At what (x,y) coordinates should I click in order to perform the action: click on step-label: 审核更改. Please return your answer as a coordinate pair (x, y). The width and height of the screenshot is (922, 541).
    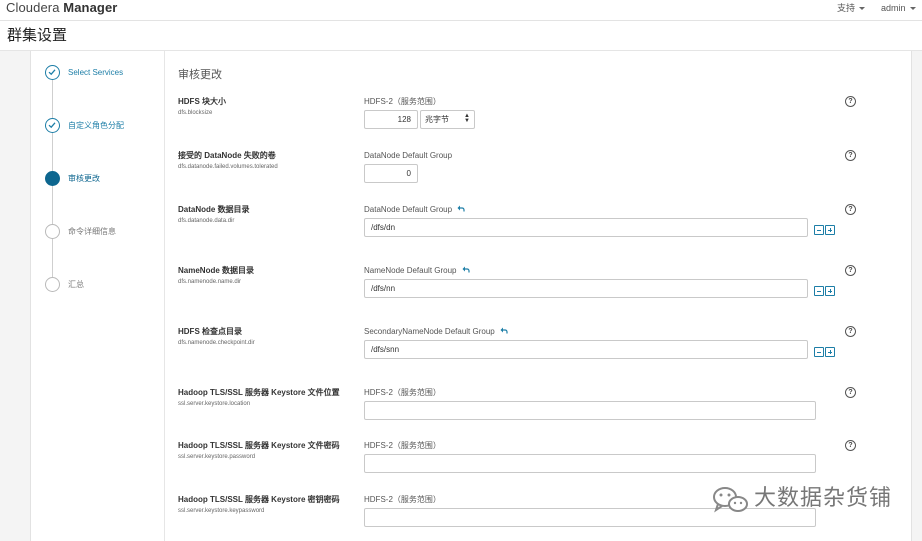
    Looking at the image, I should click on (84, 178).